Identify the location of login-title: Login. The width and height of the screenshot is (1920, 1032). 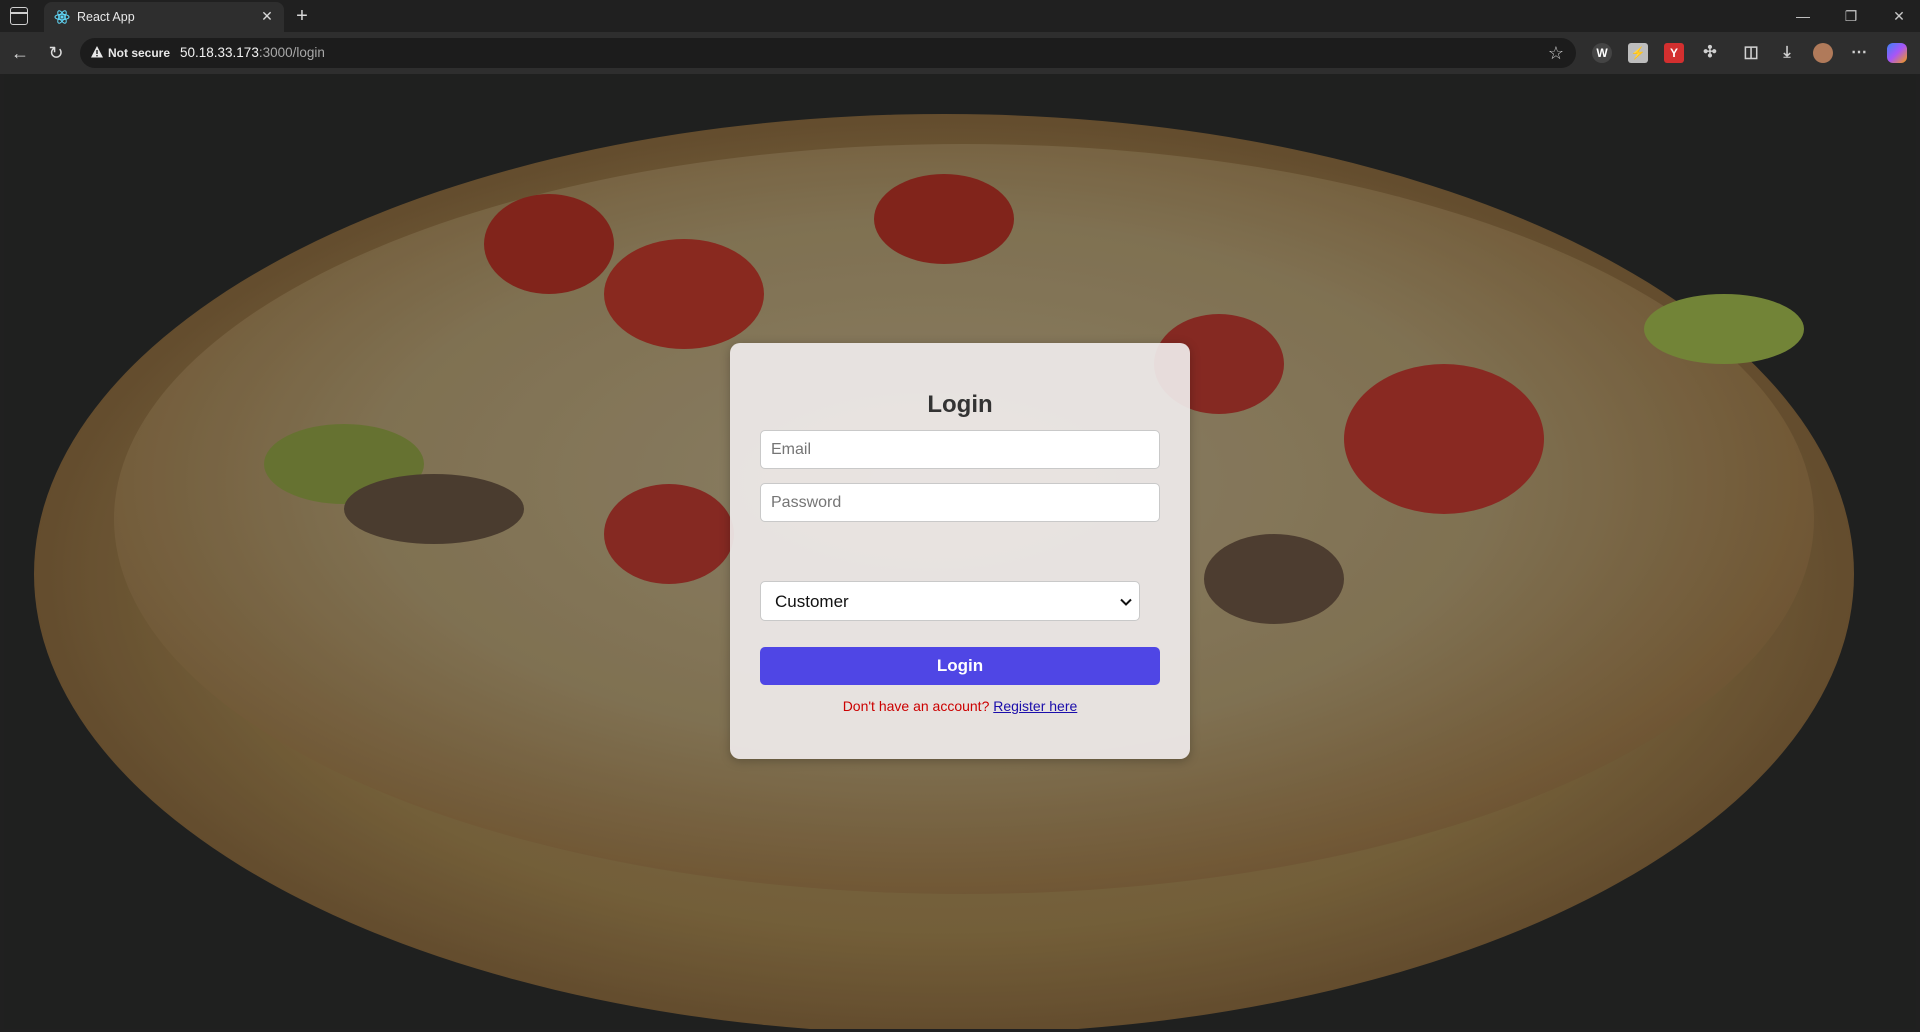
(960, 404).